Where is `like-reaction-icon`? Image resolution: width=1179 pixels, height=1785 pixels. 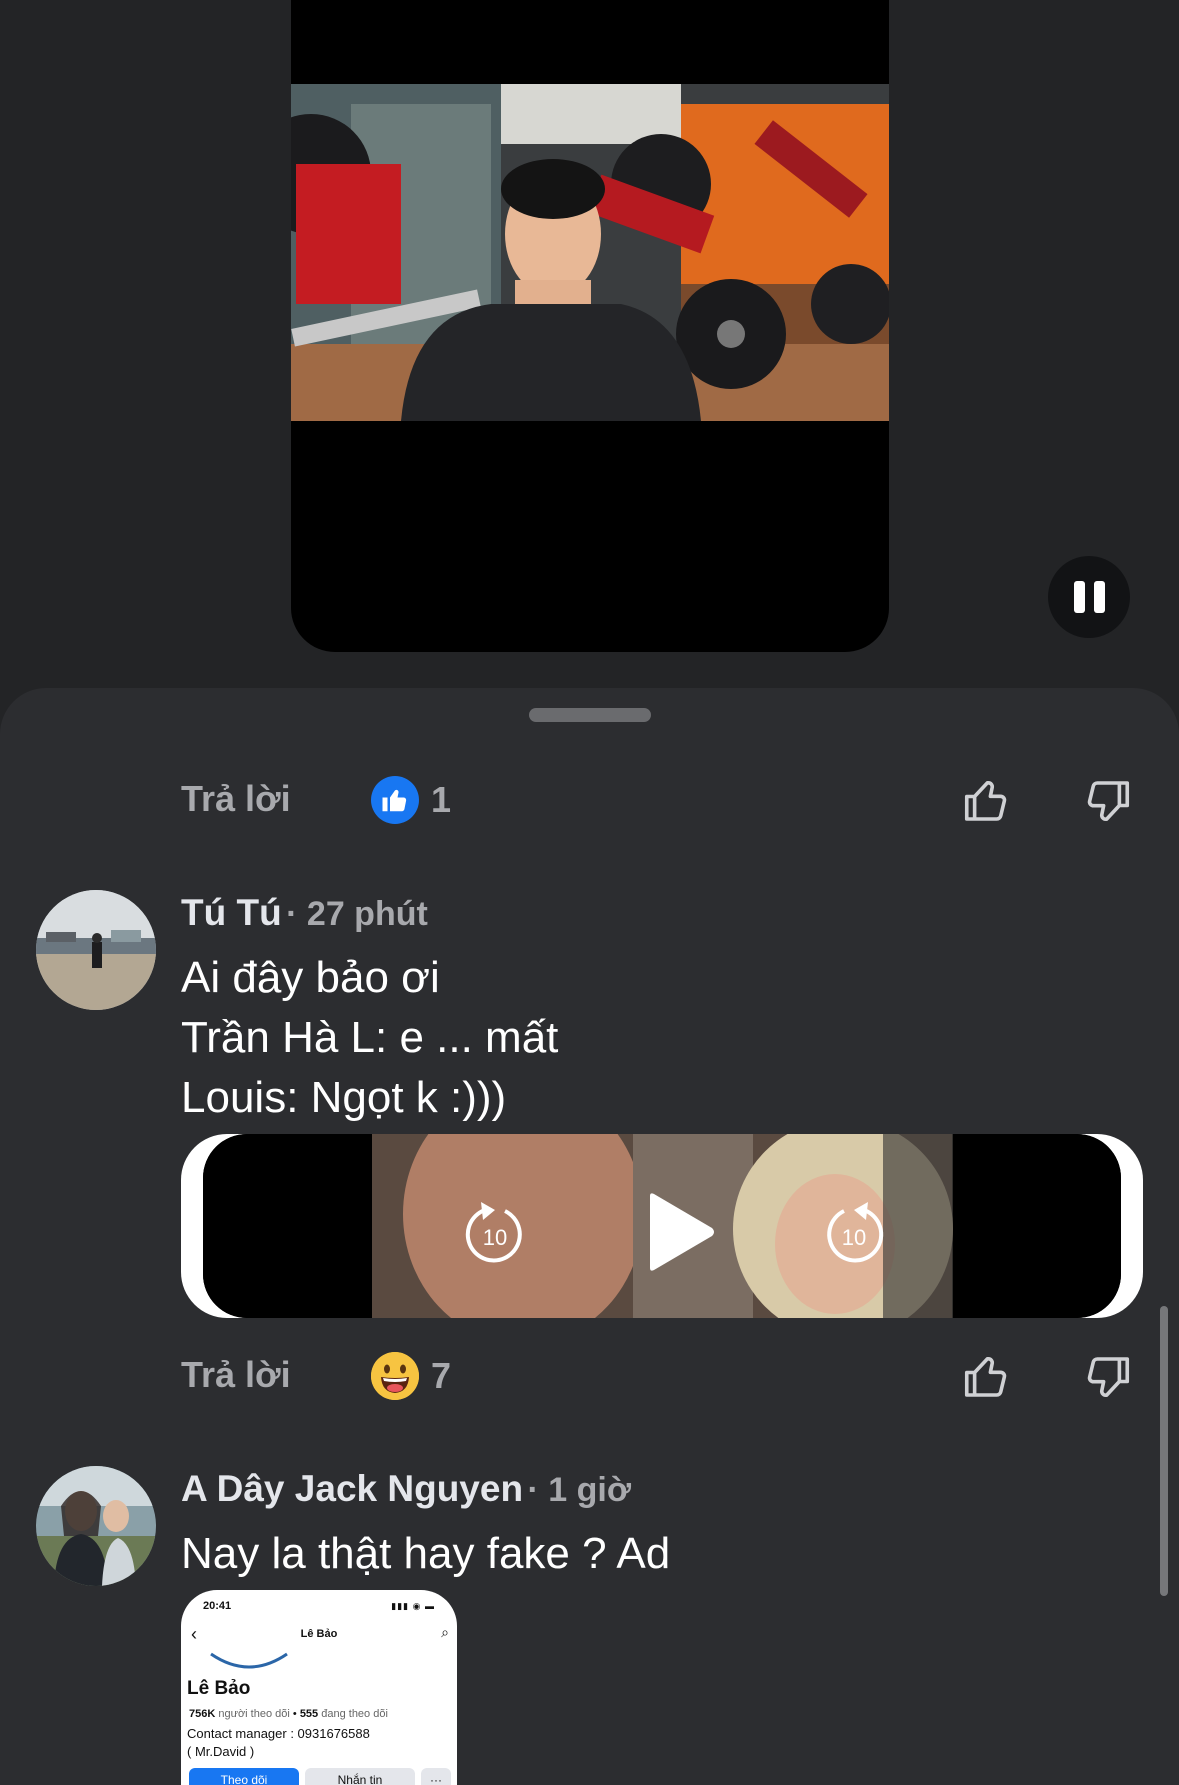
like-reaction-icon is located at coordinates (395, 800).